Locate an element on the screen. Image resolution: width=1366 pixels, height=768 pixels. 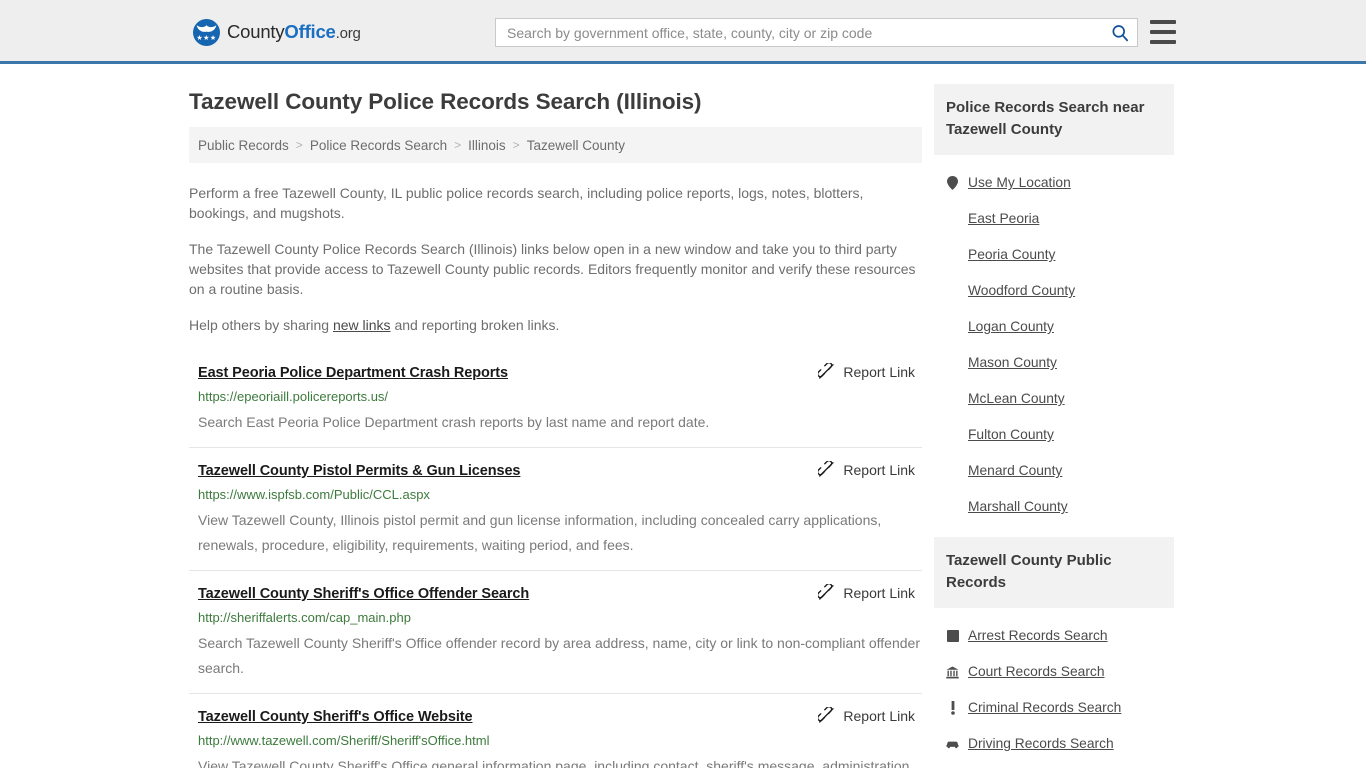
nearby-item: McLean County is located at coordinates (1060, 399).